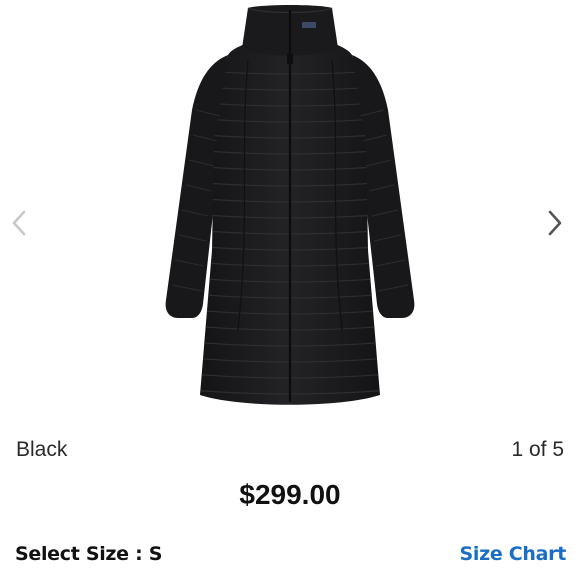 This screenshot has height=580, width=580. What do you see at coordinates (88, 554) in the screenshot?
I see `select-size-button: Select Size : S` at bounding box center [88, 554].